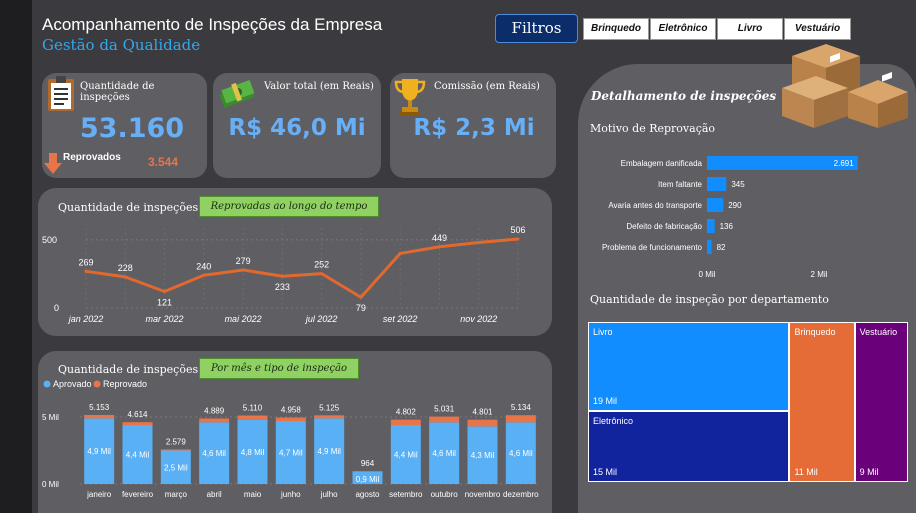 The image size is (916, 513). Describe the element at coordinates (367, 494) in the screenshot. I see `bar-x-tick: agosto` at that location.